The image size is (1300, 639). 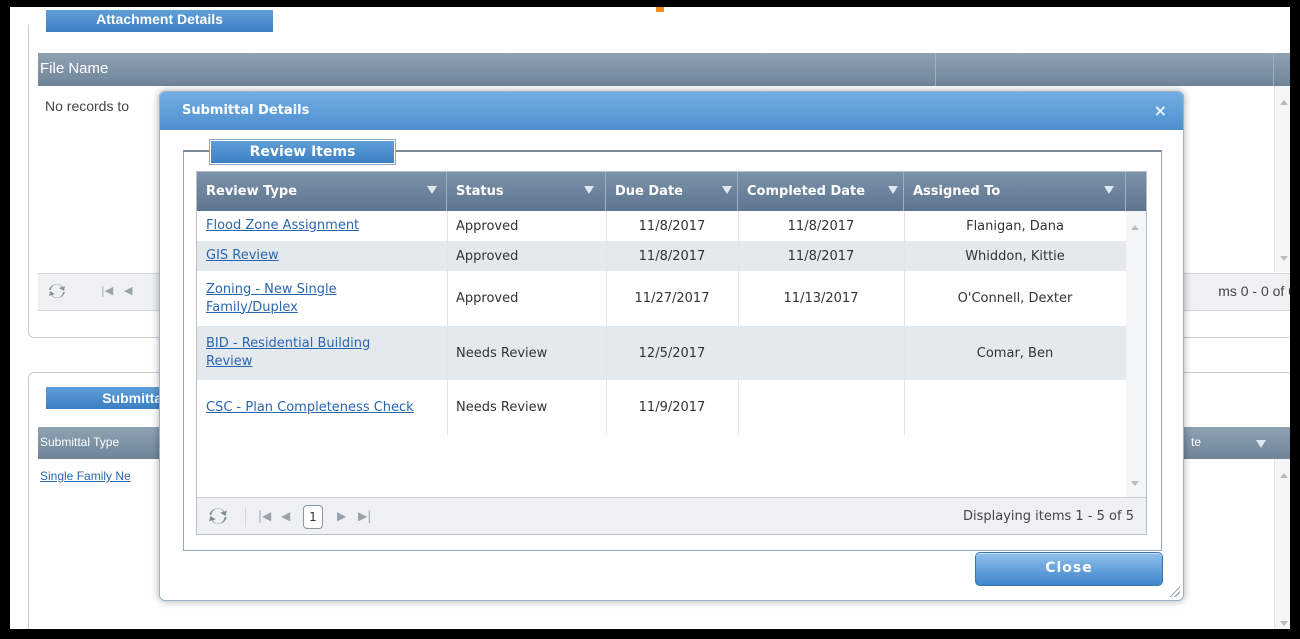 What do you see at coordinates (1136, 354) in the screenshot?
I see `grid-scrollbar` at bounding box center [1136, 354].